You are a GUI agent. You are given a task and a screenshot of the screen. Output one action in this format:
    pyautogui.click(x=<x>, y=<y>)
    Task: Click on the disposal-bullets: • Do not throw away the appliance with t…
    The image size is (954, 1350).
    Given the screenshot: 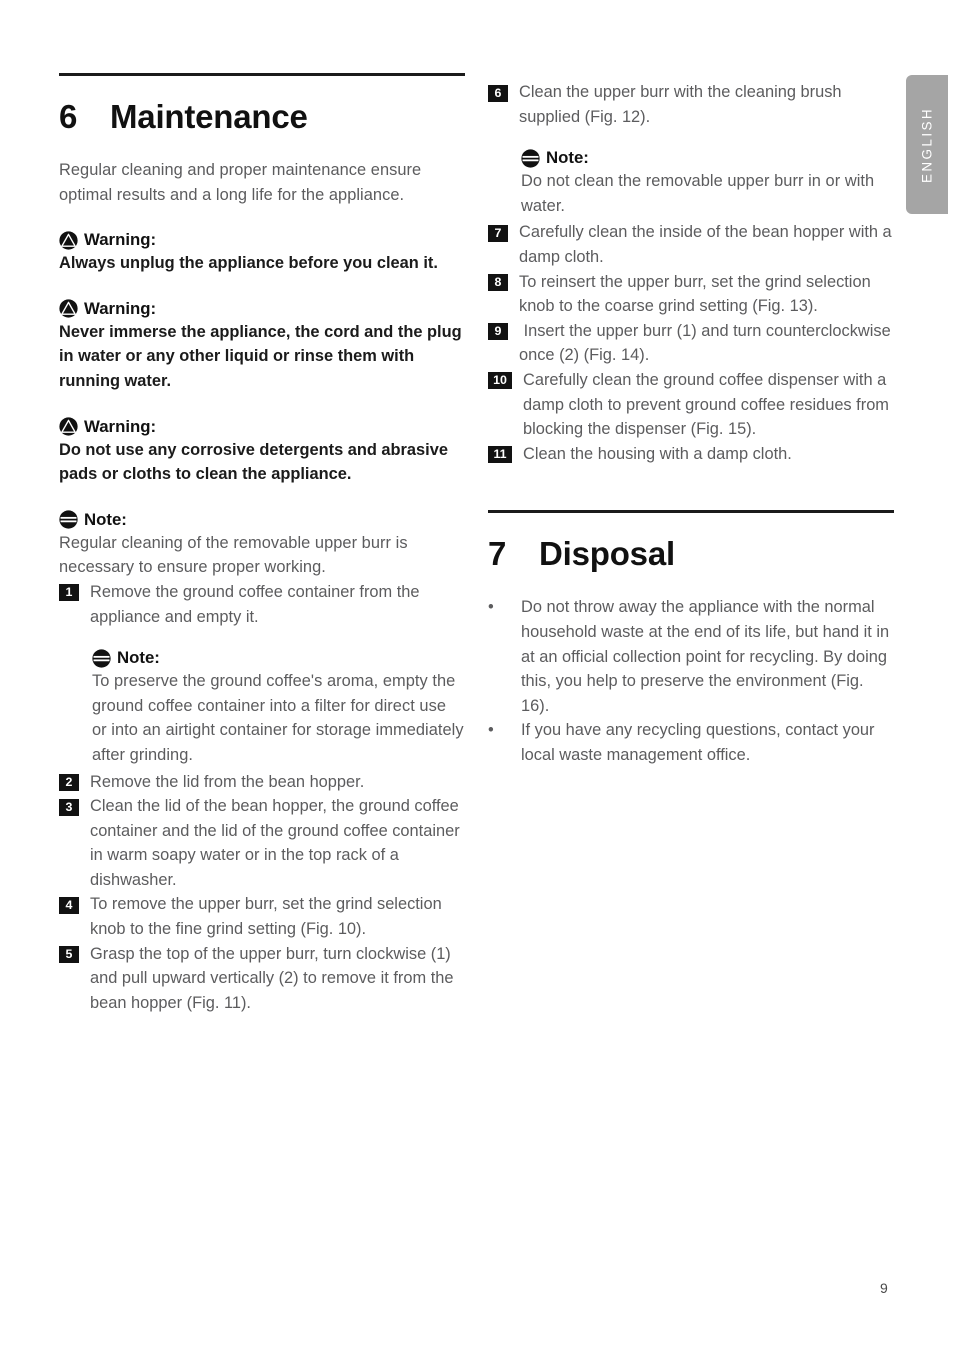 What is the action you would take?
    pyautogui.click(x=691, y=681)
    